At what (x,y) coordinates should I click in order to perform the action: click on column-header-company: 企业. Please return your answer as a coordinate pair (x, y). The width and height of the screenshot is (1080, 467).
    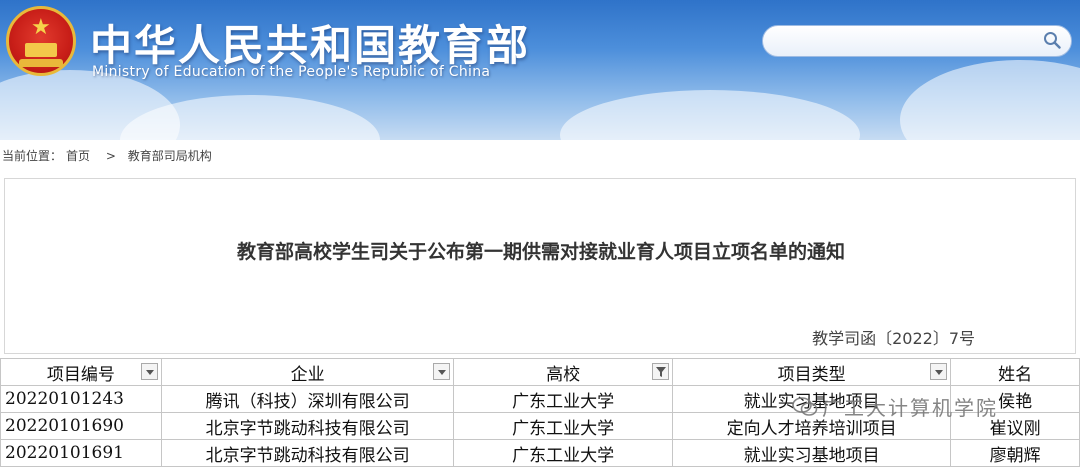
    Looking at the image, I should click on (307, 372).